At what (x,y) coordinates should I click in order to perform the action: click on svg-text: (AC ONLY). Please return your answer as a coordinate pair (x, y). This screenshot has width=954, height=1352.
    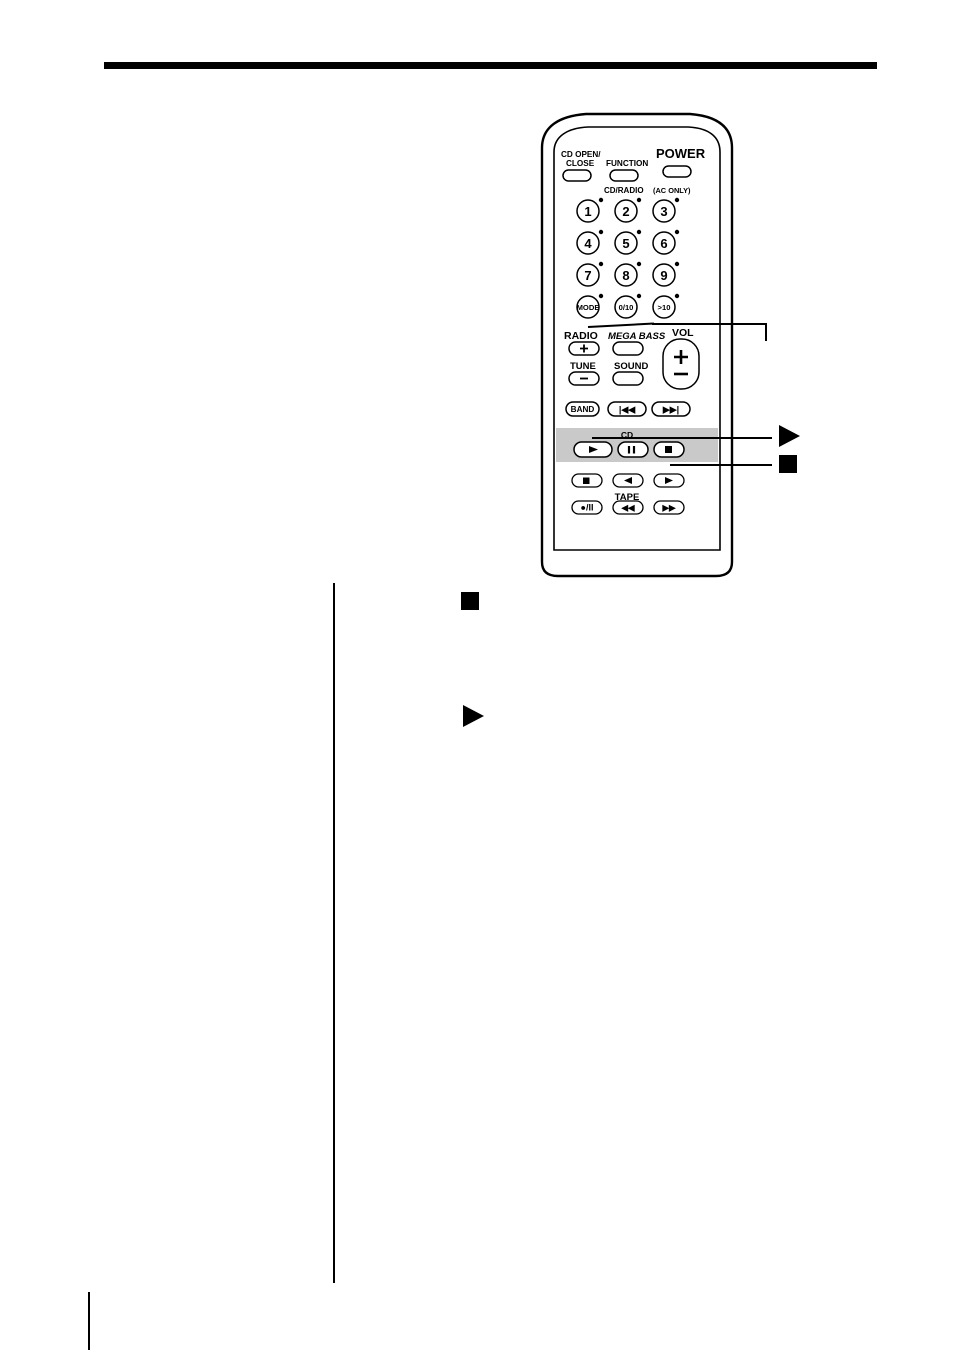
    Looking at the image, I should click on (672, 190).